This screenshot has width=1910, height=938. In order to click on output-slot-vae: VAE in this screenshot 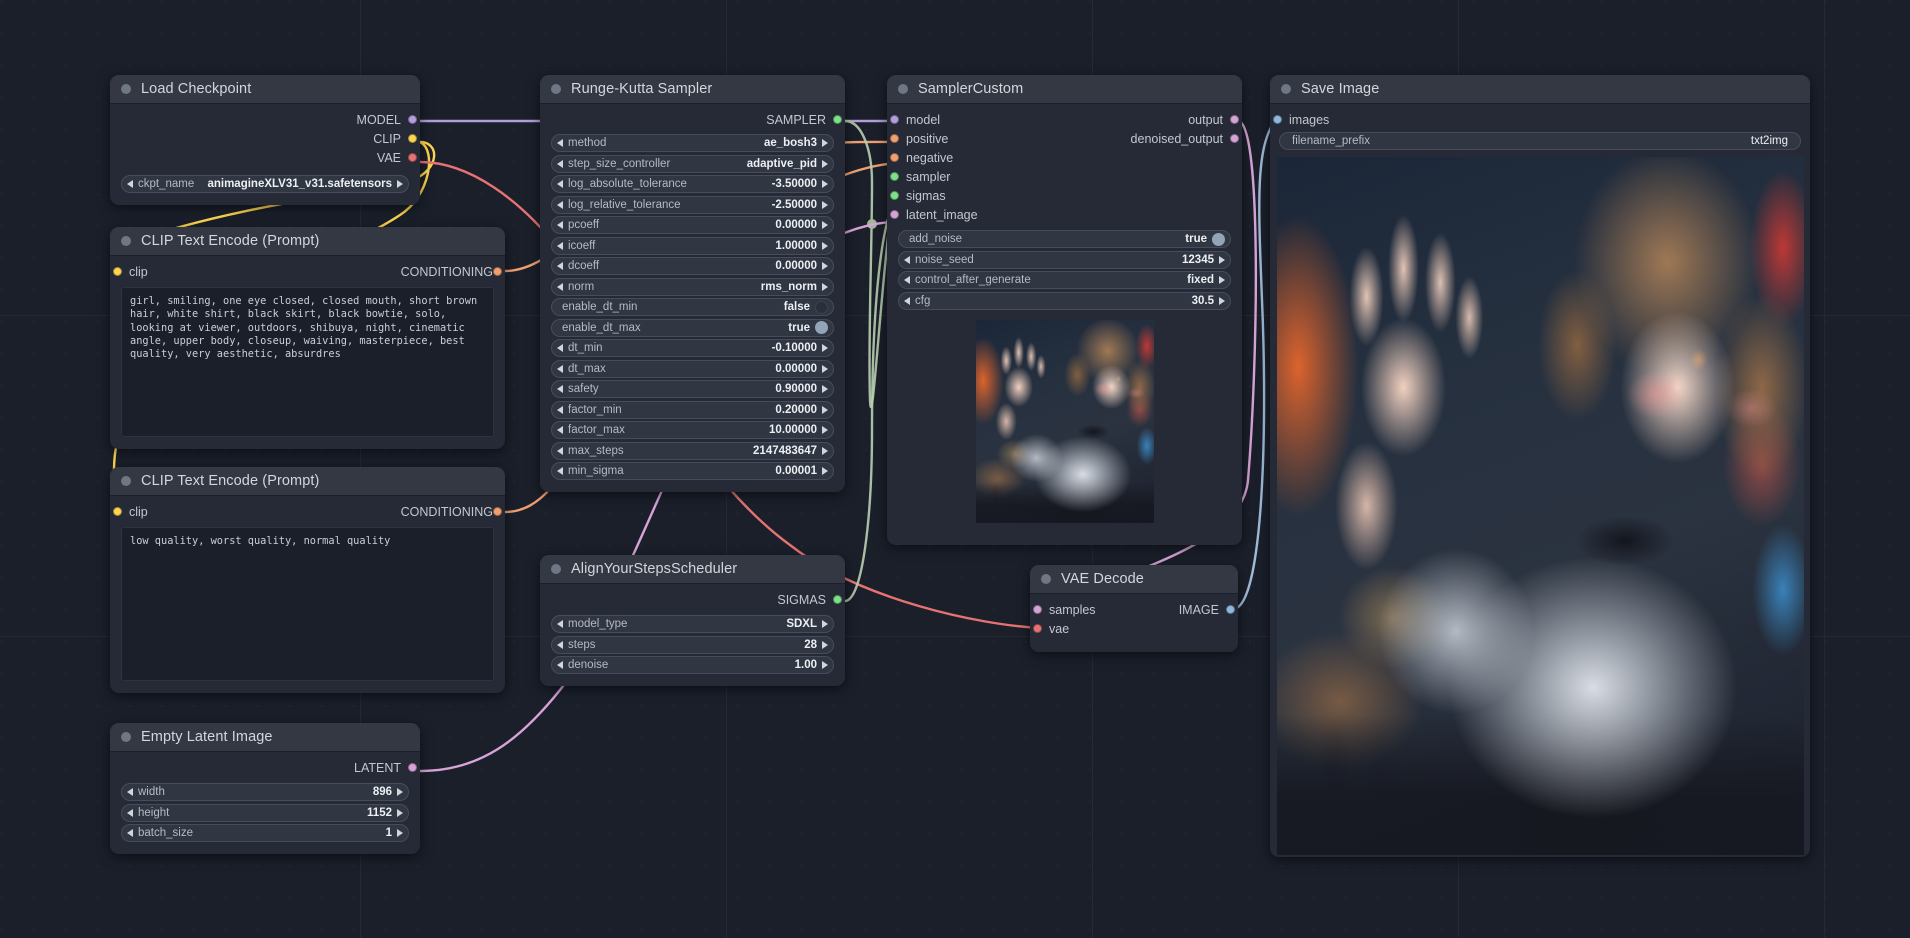, I will do `click(265, 157)`.